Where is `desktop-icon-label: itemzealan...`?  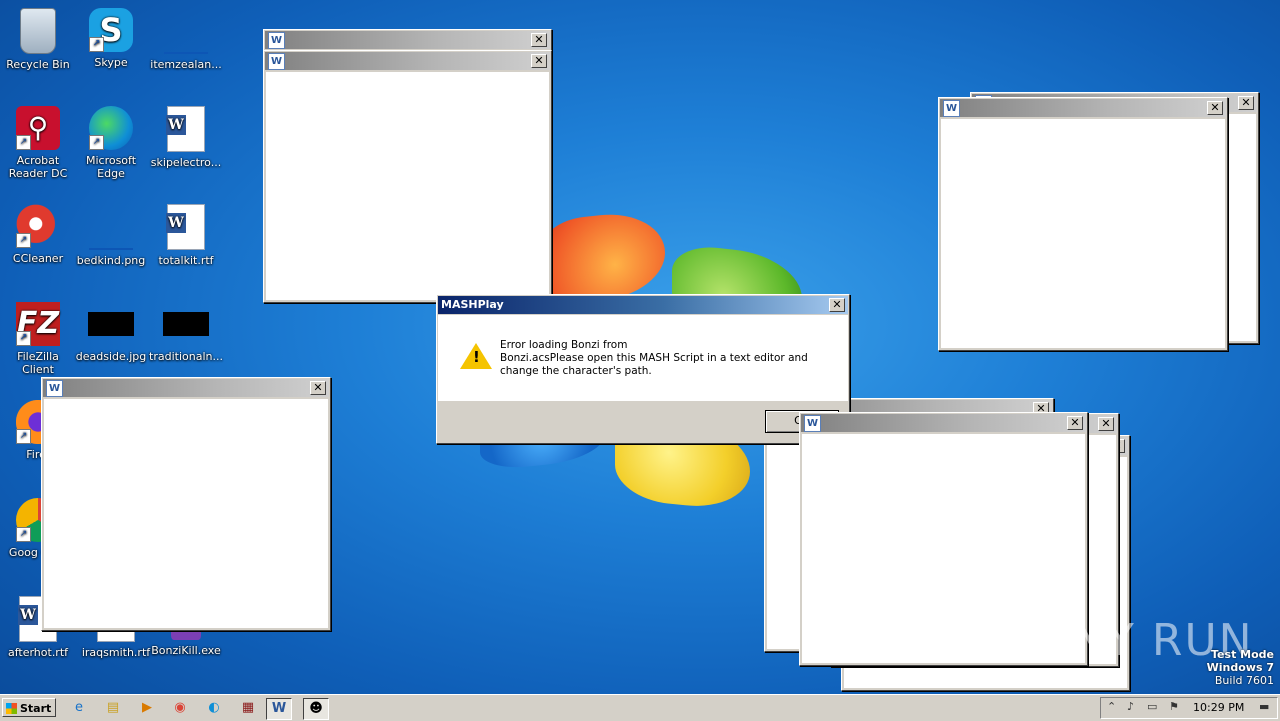 desktop-icon-label: itemzealan... is located at coordinates (186, 64).